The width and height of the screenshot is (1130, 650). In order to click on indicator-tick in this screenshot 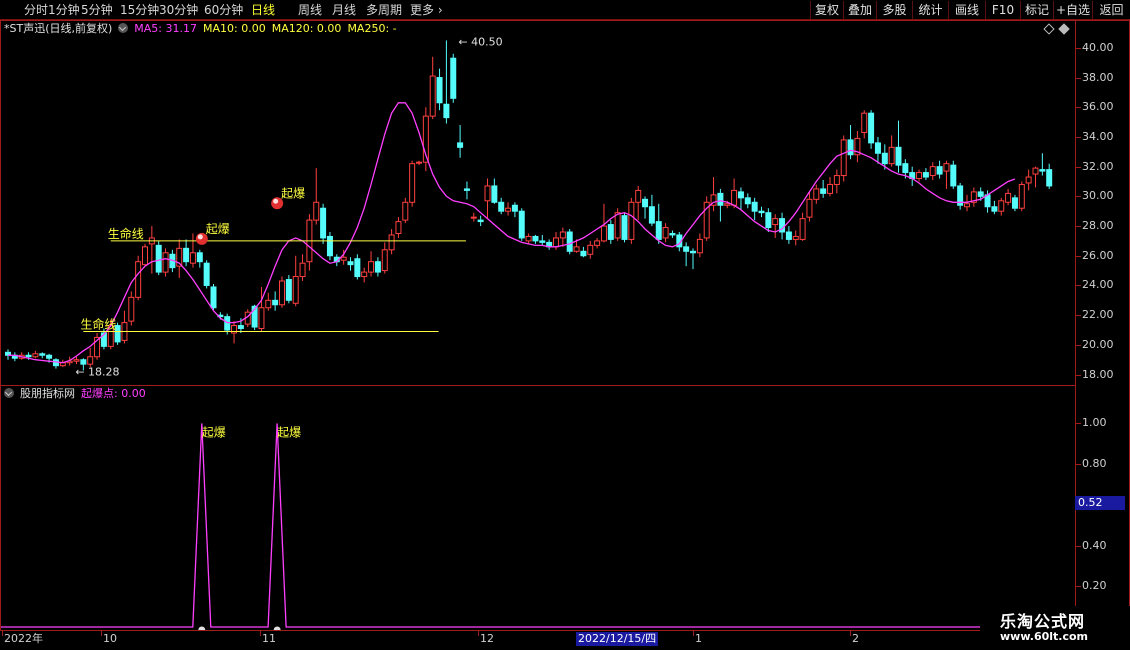, I will do `click(1078, 465)`.